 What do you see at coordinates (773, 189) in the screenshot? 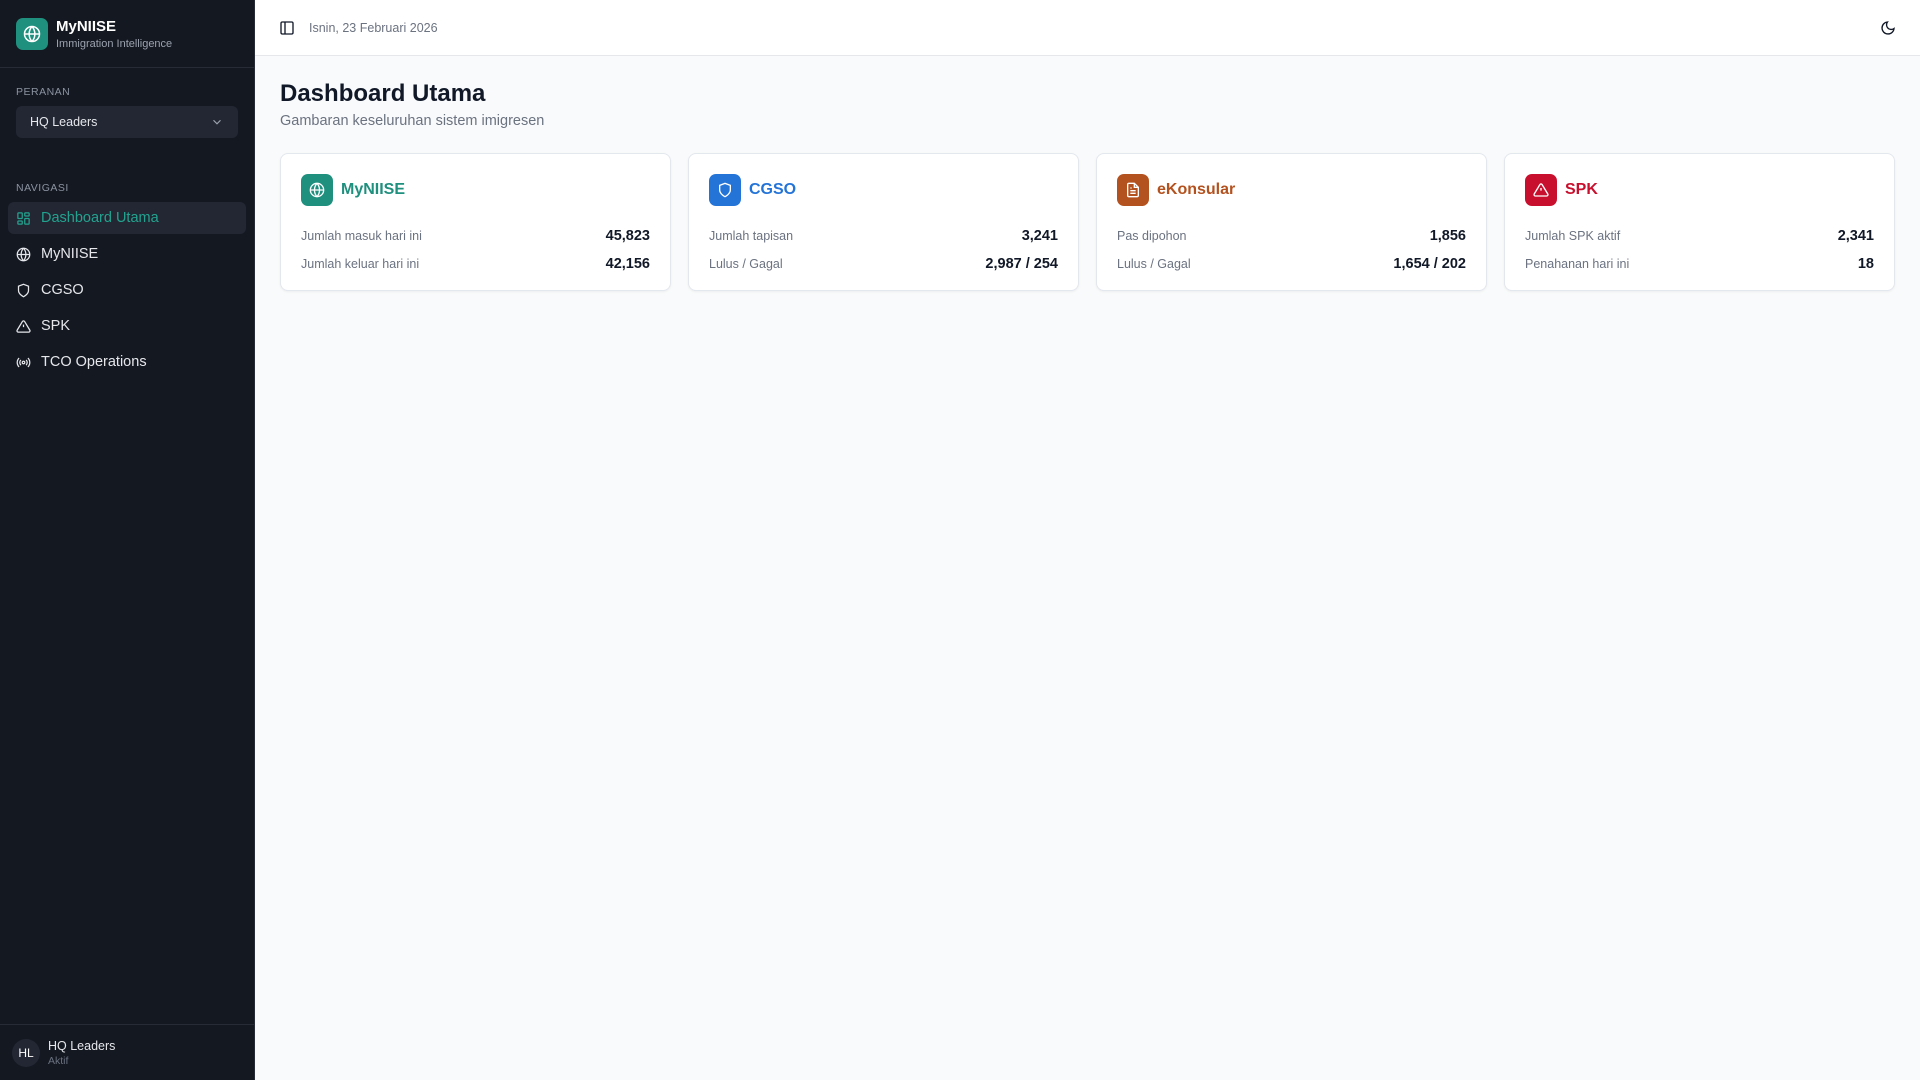
I see `card-title: CGSO` at bounding box center [773, 189].